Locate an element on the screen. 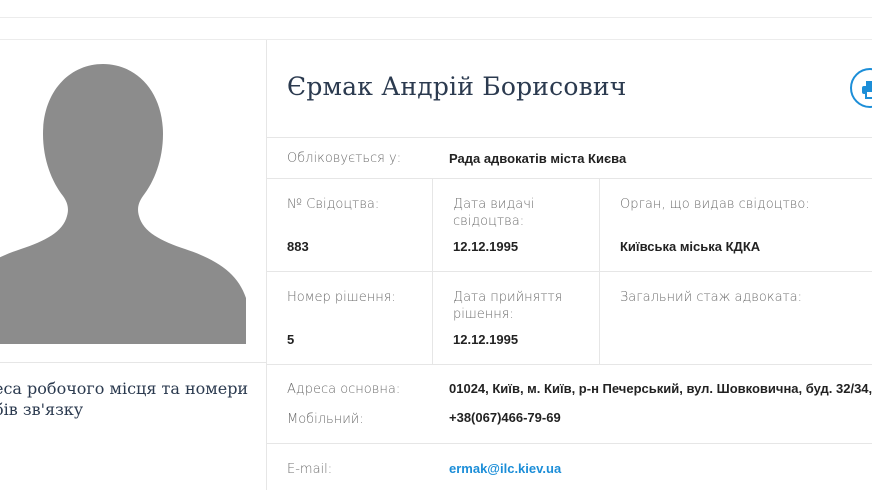  issue-date-value: 12.12.1995 is located at coordinates (486, 246).